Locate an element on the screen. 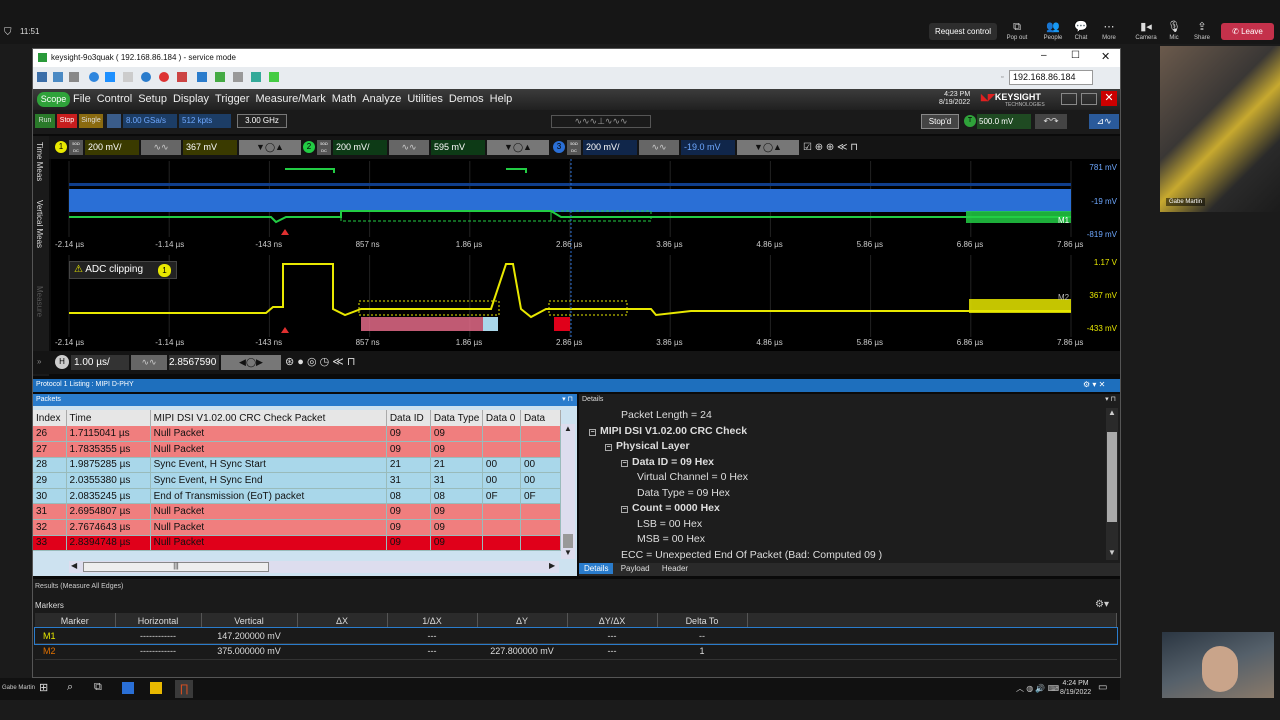  leave-button: ✆ Leave is located at coordinates (1247, 31).